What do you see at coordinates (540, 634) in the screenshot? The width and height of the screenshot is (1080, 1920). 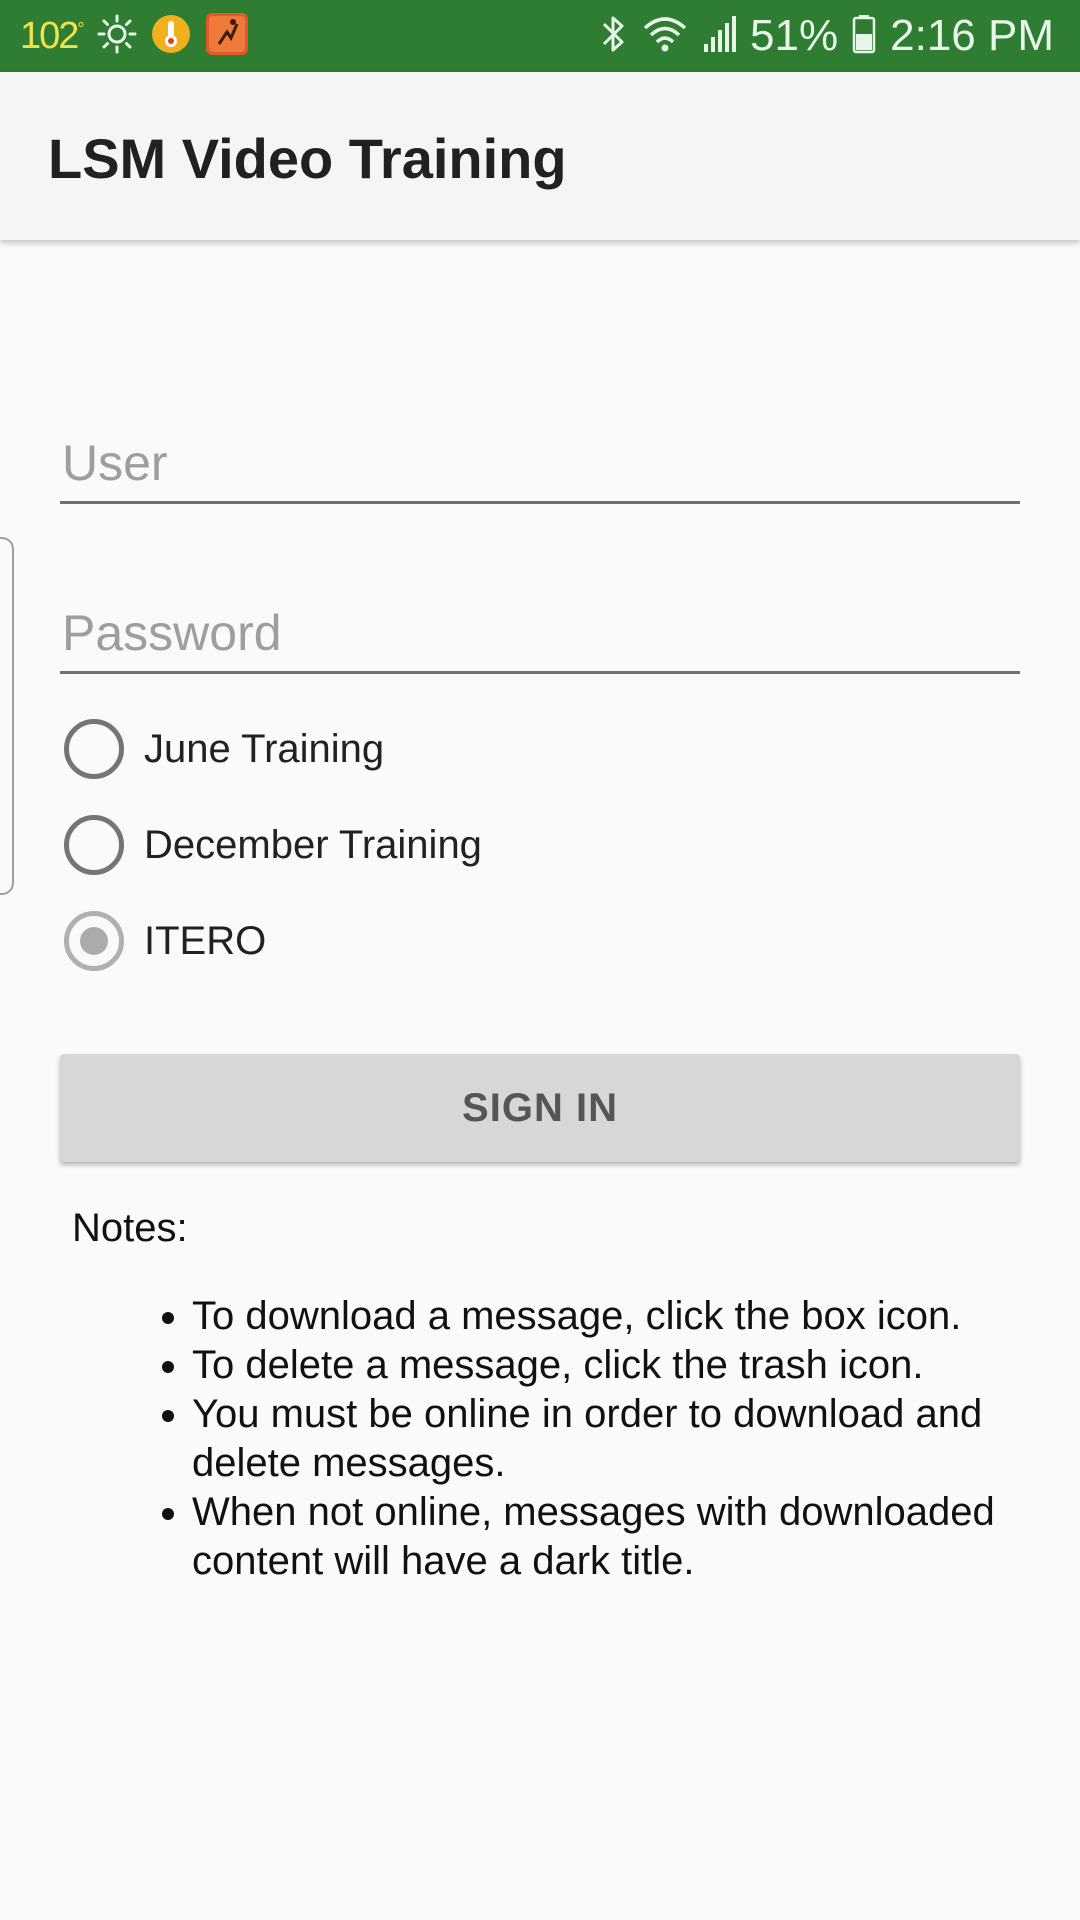 I see `password-input` at bounding box center [540, 634].